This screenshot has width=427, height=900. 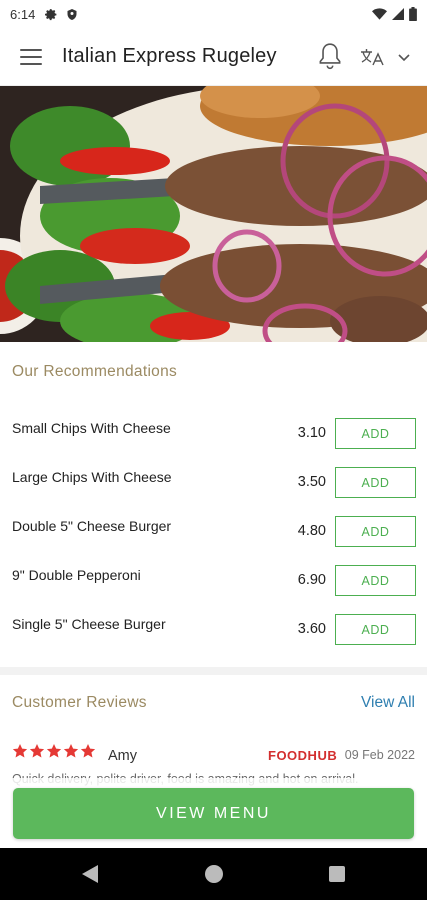 I want to click on view-all-link: View All, so click(x=388, y=703).